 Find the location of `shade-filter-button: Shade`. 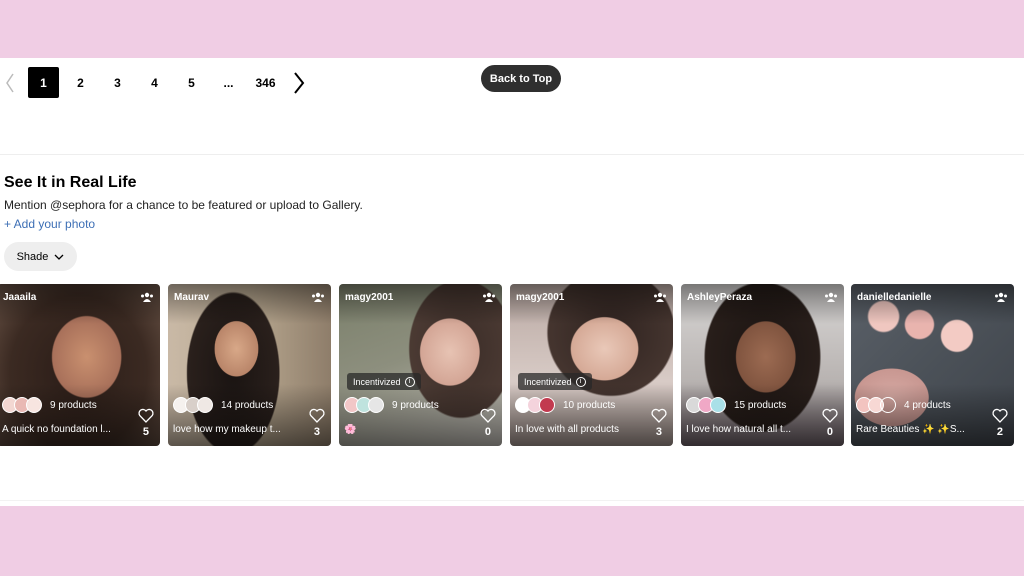

shade-filter-button: Shade is located at coordinates (40, 256).